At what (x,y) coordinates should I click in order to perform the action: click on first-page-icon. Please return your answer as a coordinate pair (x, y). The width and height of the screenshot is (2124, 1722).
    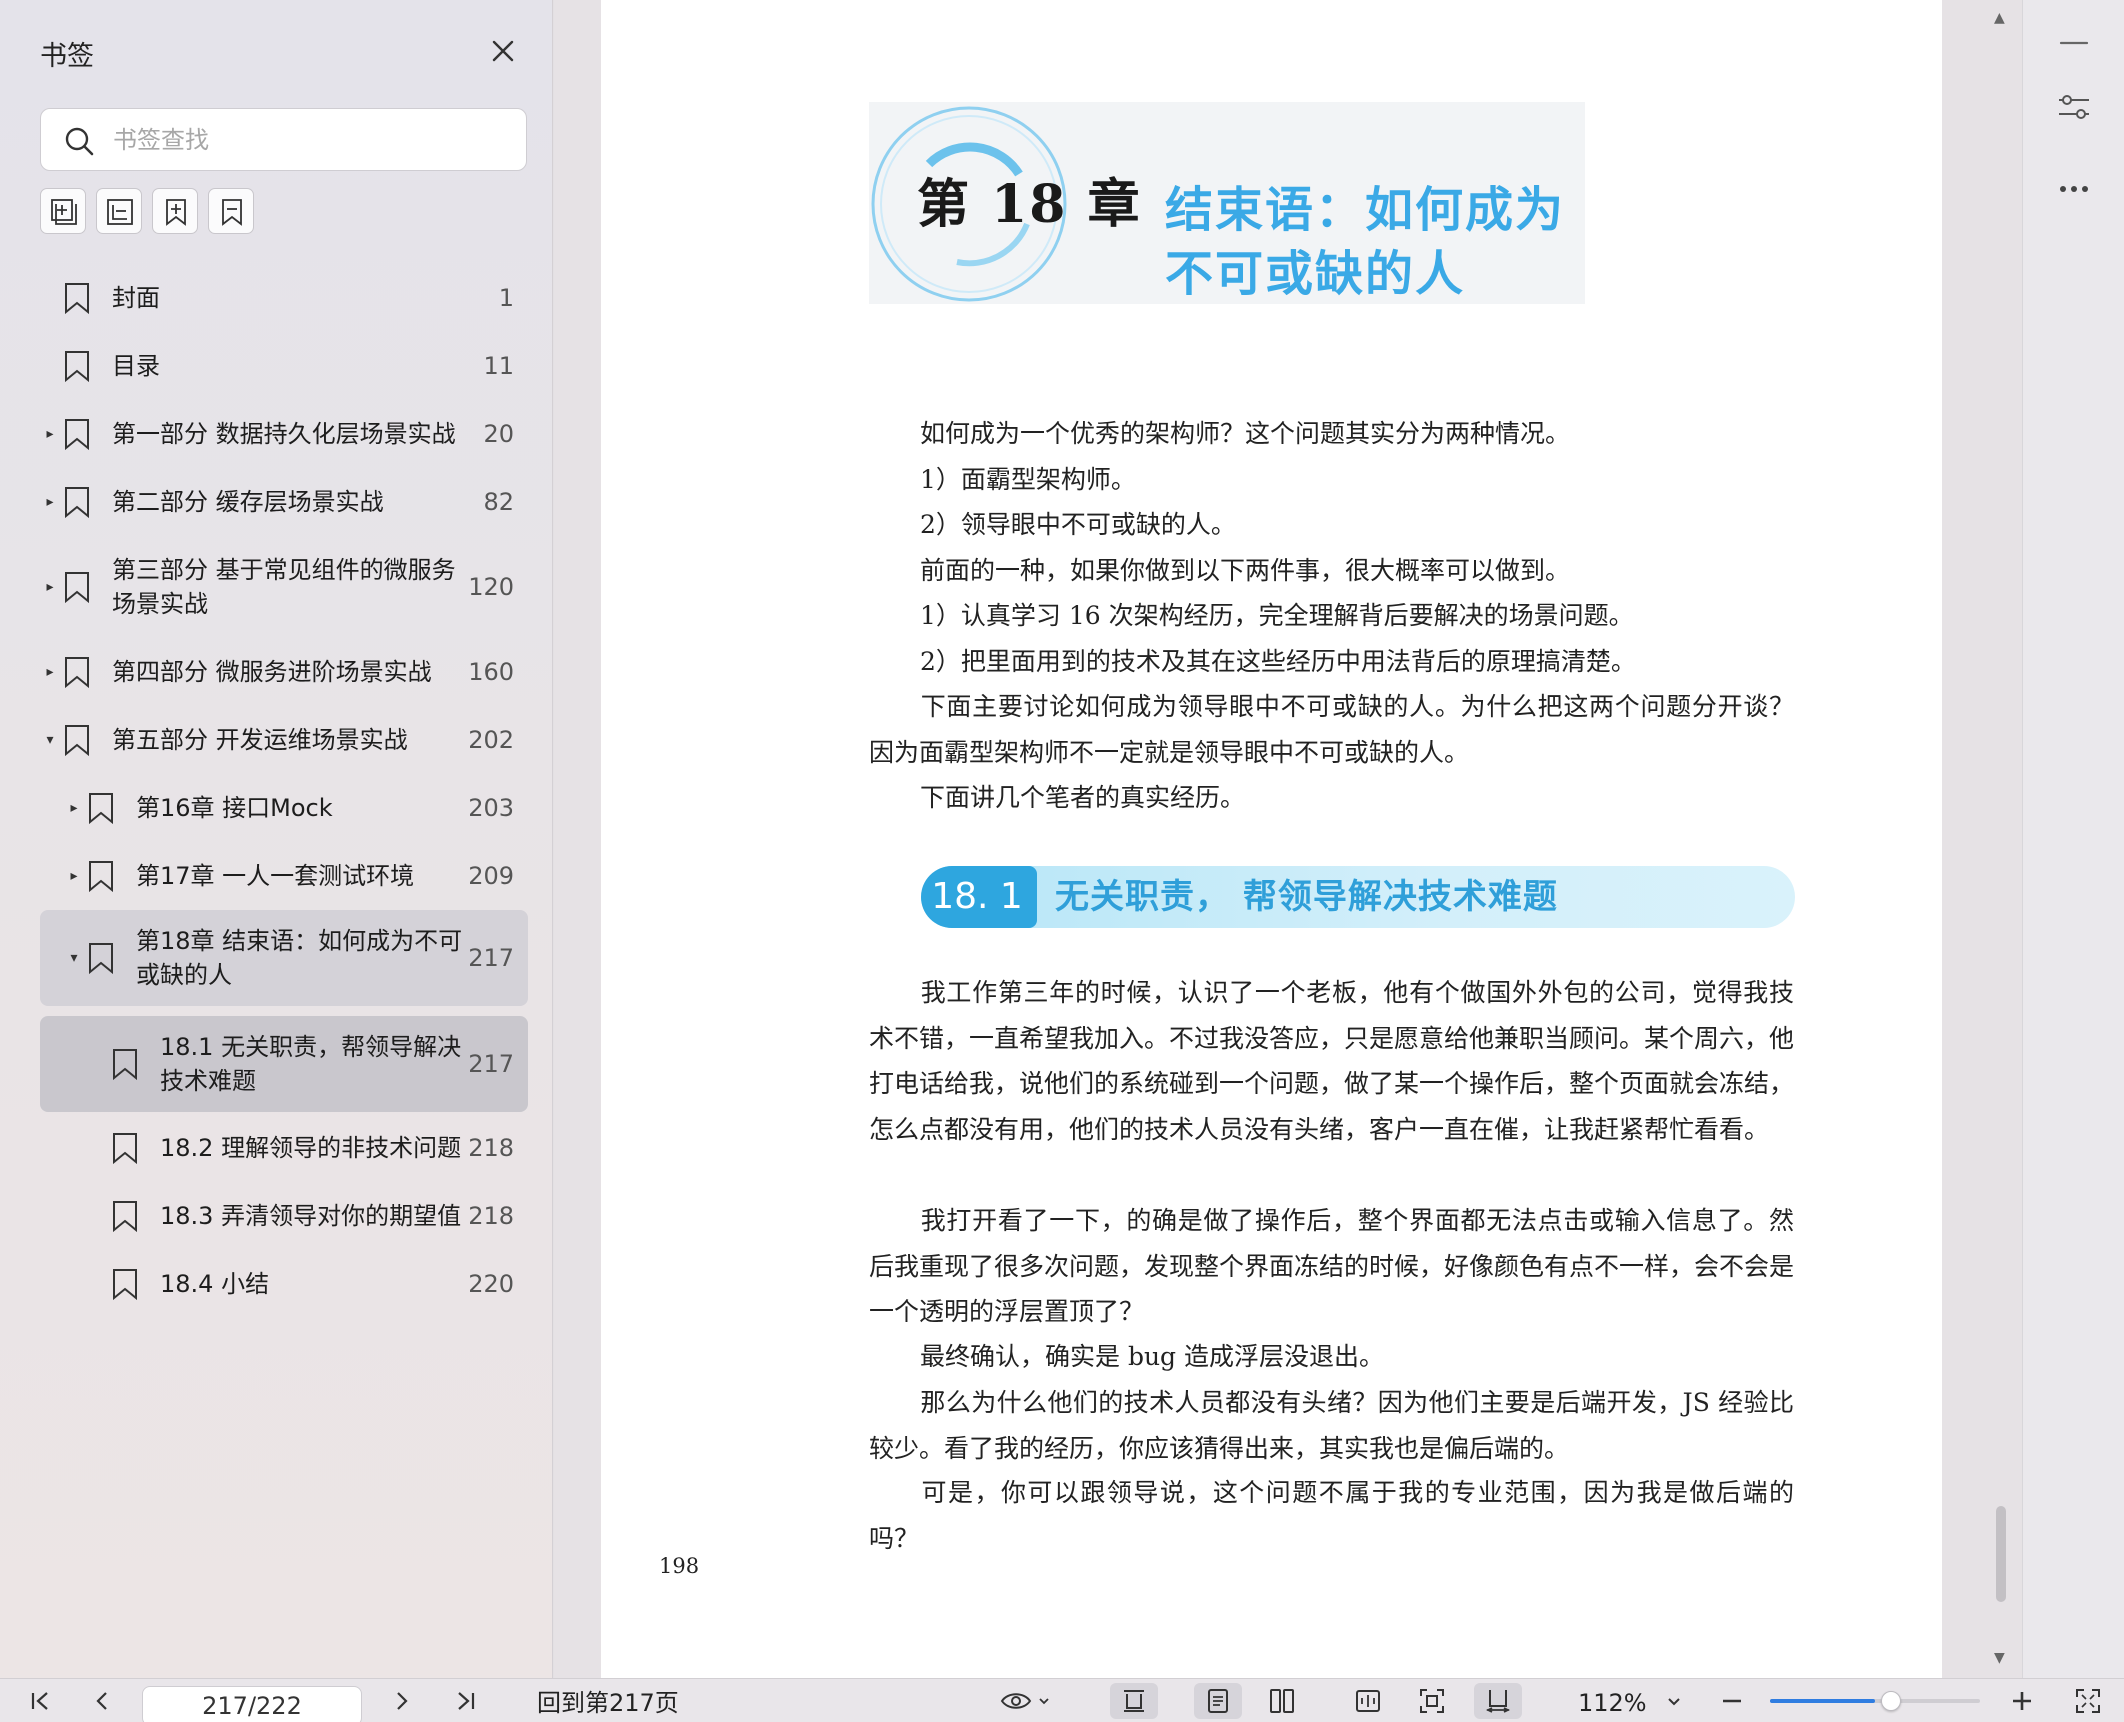
    Looking at the image, I should click on (39, 1701).